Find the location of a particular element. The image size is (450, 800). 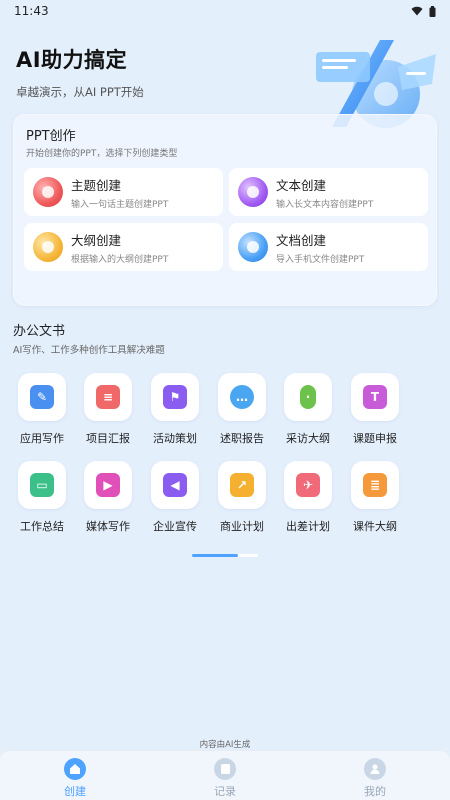

text-create-title: 文本创建 is located at coordinates (301, 185).